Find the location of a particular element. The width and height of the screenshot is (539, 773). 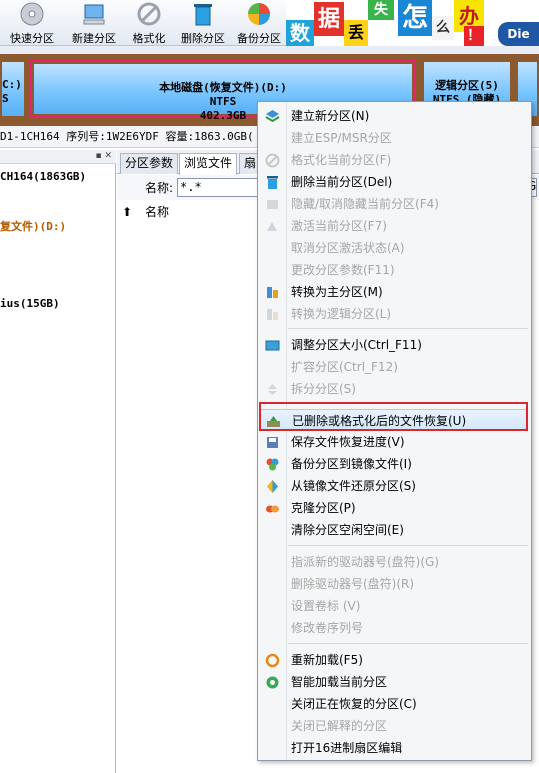

convert-logical-icon is located at coordinates (272, 314).